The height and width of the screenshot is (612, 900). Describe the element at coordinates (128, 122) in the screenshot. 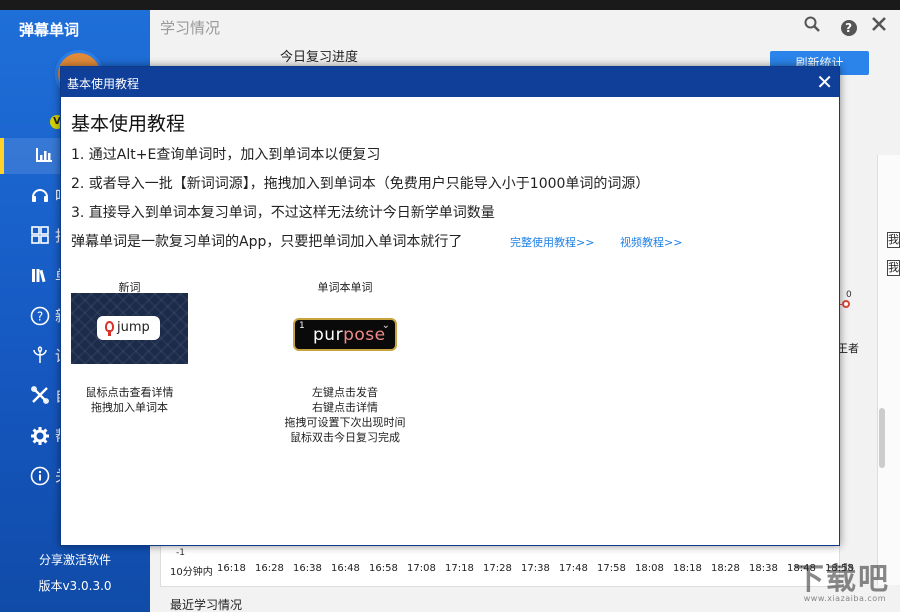

I see `dialog-heading: 基本使用教程` at that location.